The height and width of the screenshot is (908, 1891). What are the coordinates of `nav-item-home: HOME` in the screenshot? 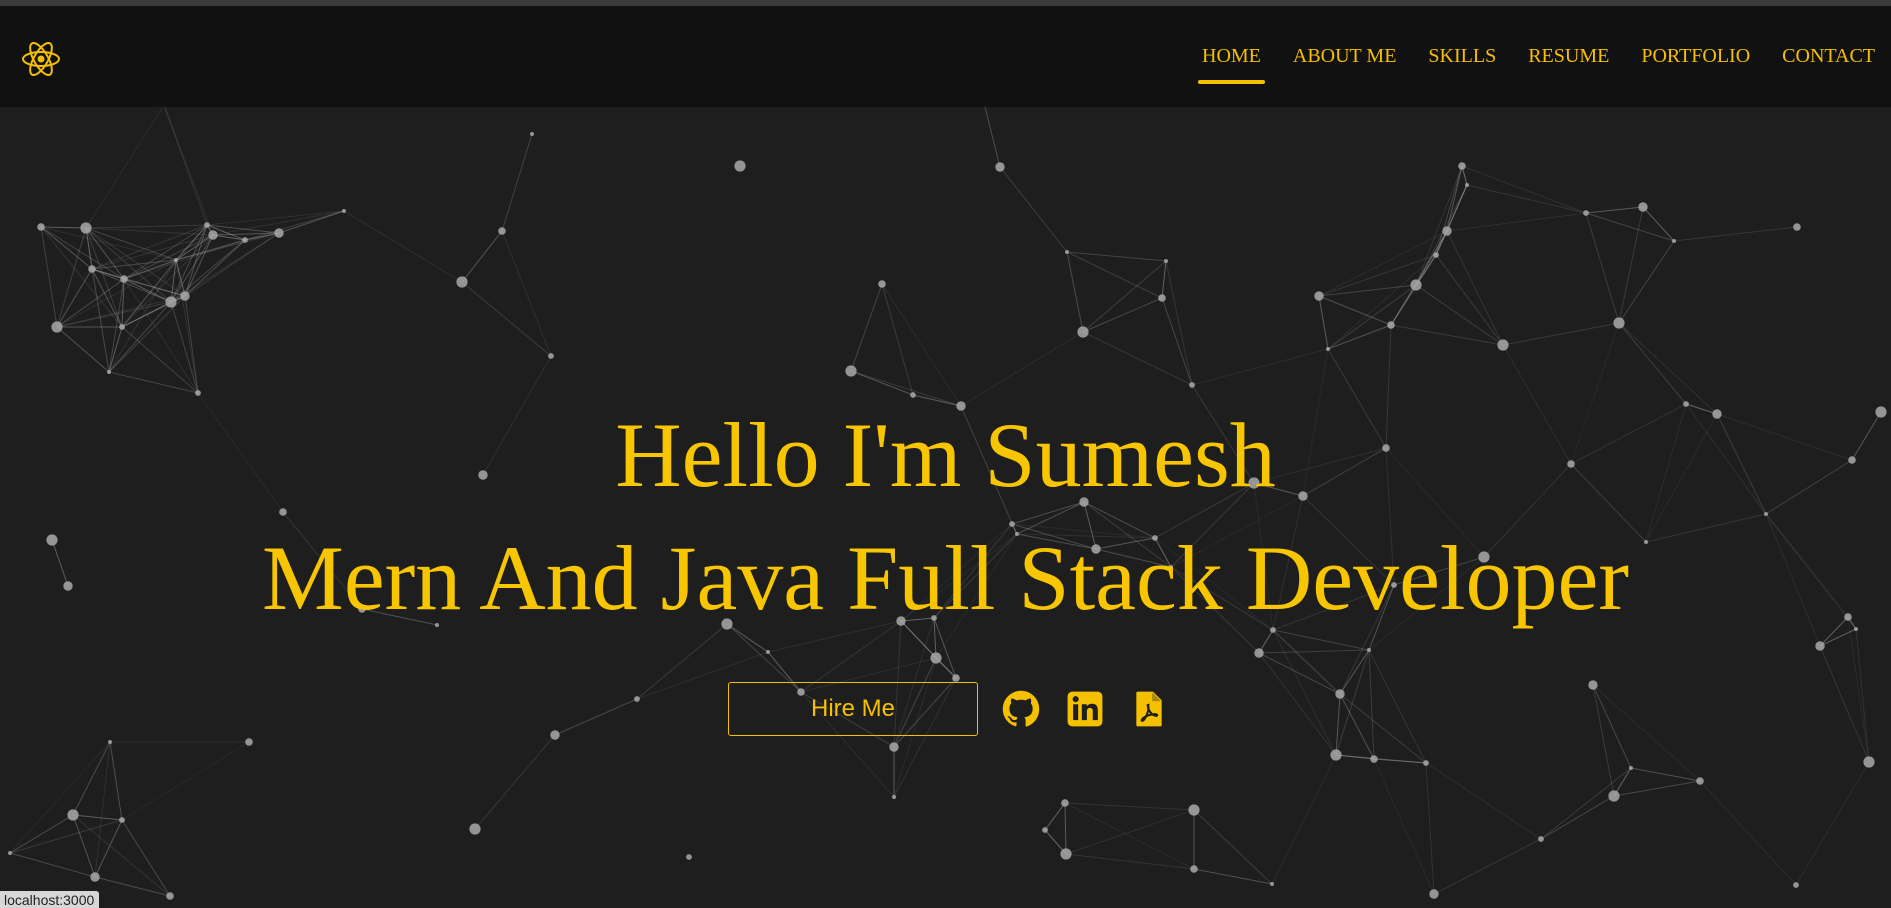 It's located at (1231, 56).